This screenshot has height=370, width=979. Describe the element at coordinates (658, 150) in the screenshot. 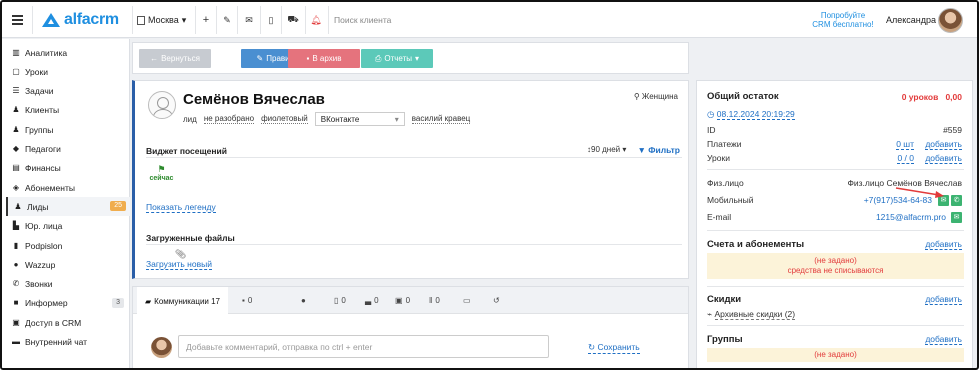

I see `filter-button: ▼ Фильтр` at that location.